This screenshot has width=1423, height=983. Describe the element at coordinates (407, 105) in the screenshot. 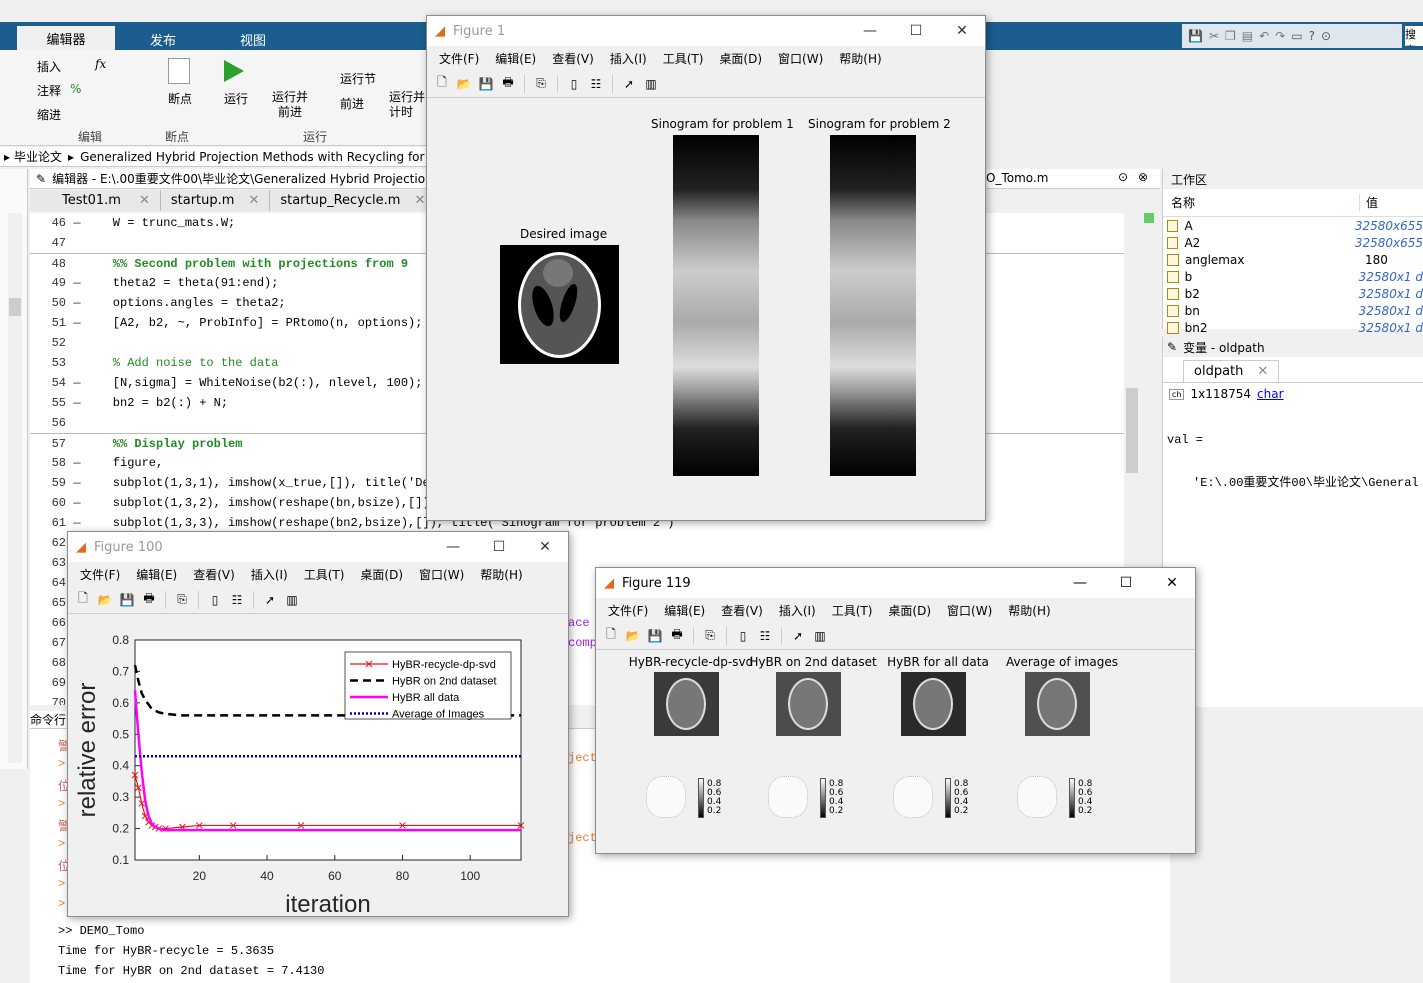

I see `run-time-button: 运行并 计时` at that location.